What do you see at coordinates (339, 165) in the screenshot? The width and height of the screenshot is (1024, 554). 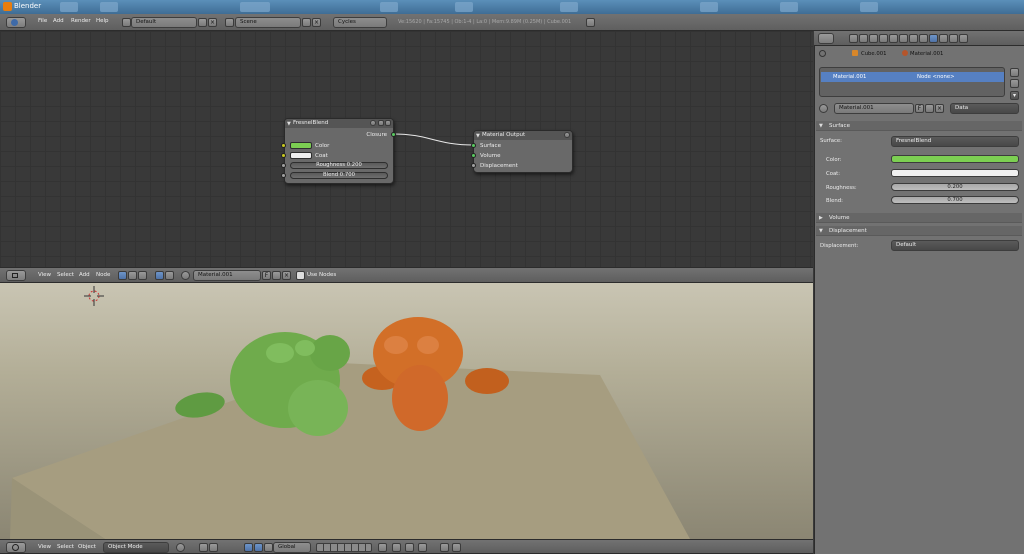 I see `roughness-slider: Roughness 0.200` at bounding box center [339, 165].